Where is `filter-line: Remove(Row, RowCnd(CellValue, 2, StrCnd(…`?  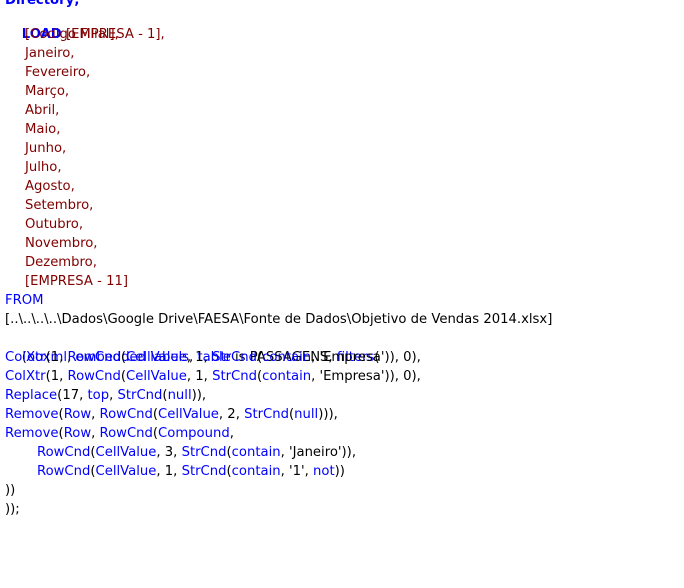
filter-line: Remove(Row, RowCnd(CellValue, 2, StrCnd(… is located at coordinates (171, 414).